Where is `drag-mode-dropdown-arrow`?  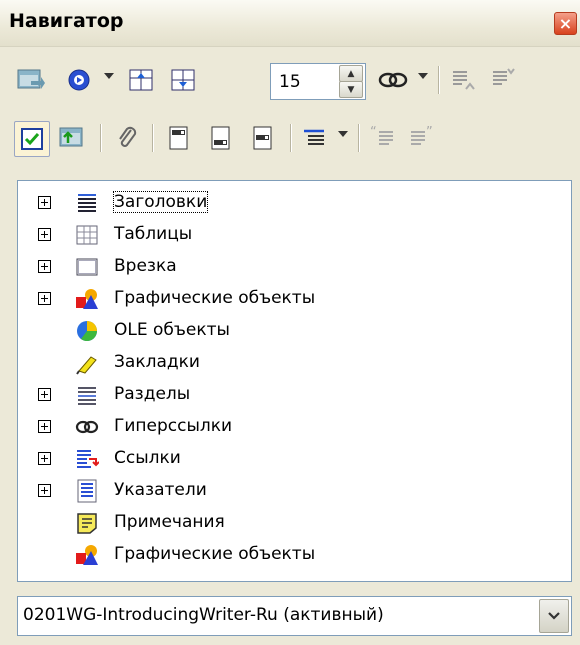
drag-mode-dropdown-arrow is located at coordinates (423, 76).